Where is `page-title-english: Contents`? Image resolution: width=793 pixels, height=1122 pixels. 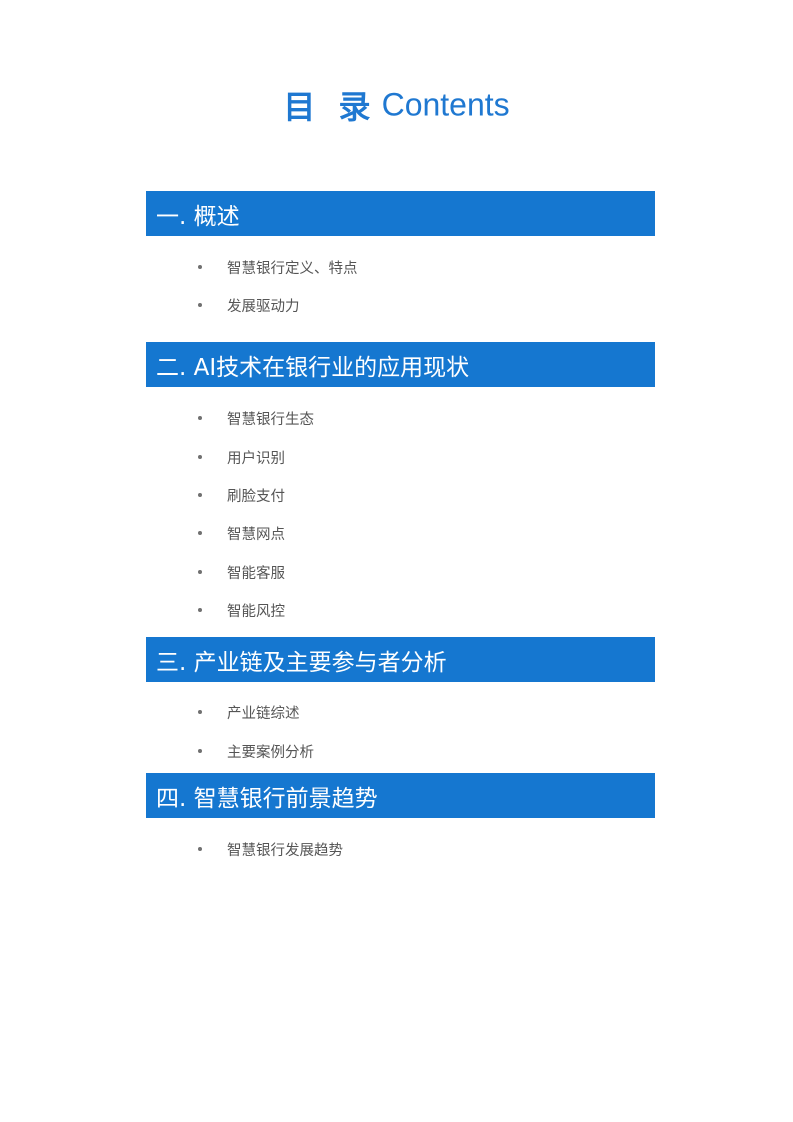
page-title-english: Contents is located at coordinates (445, 104).